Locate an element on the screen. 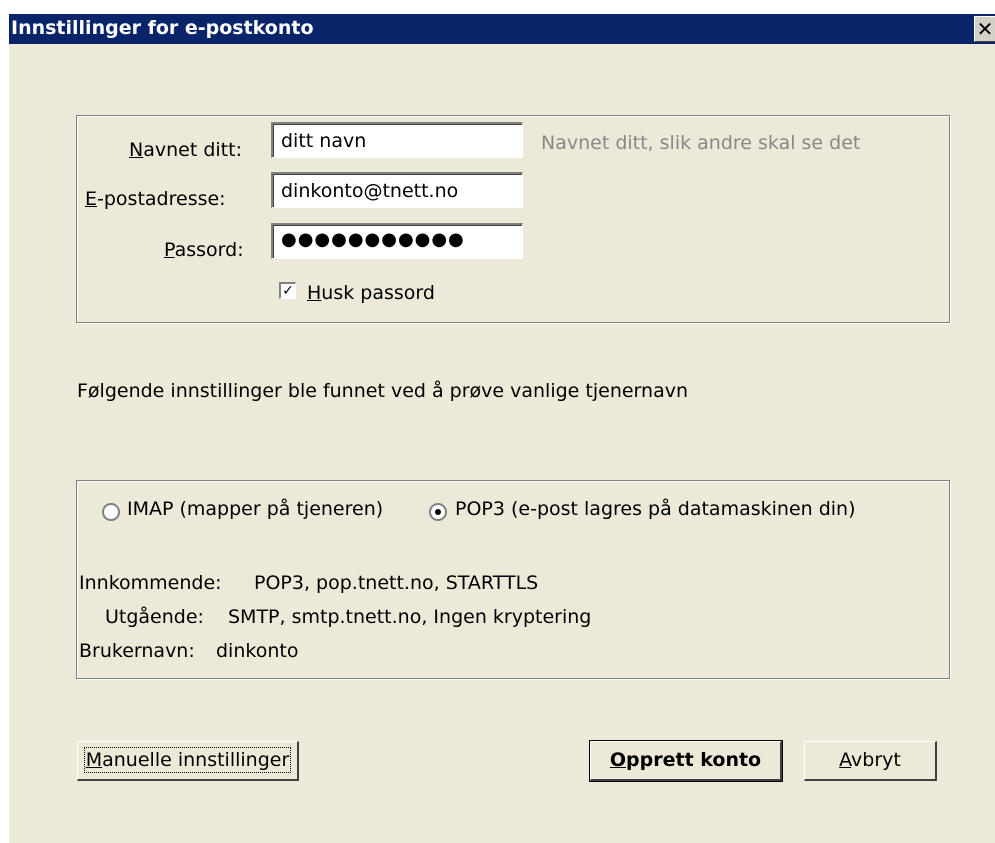 The height and width of the screenshot is (843, 995). pop3-label: POP3 (e-post lagres på datamaskinen din) is located at coordinates (655, 509).